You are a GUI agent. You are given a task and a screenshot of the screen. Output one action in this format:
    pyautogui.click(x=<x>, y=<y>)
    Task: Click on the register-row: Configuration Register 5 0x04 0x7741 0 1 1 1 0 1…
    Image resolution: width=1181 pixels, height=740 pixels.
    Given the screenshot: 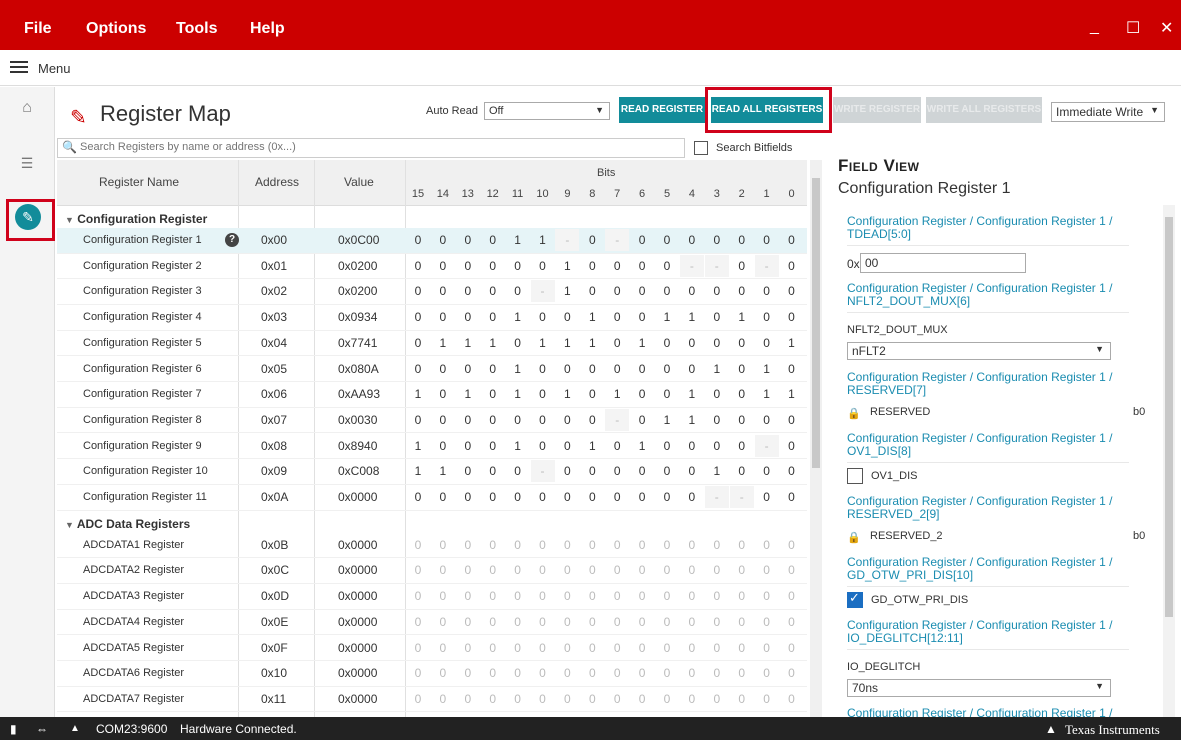 What is the action you would take?
    pyautogui.click(x=432, y=344)
    